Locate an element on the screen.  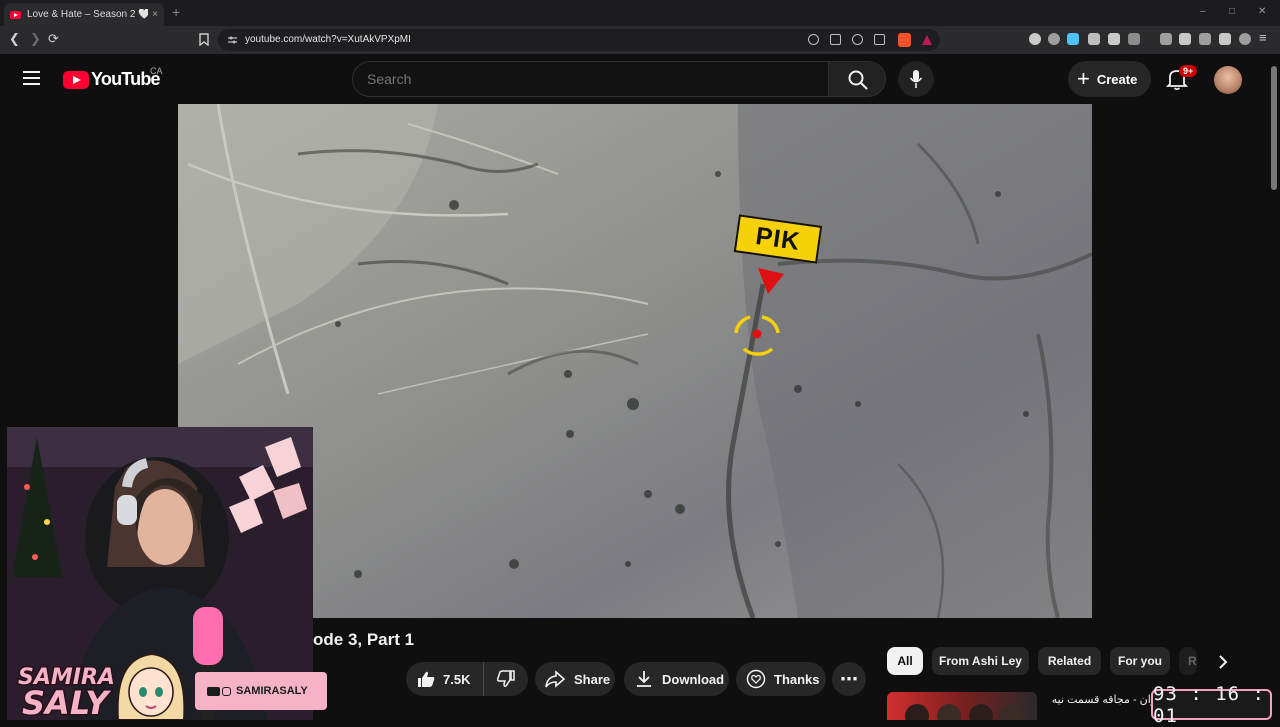
create-label: Create is located at coordinates (1117, 79).